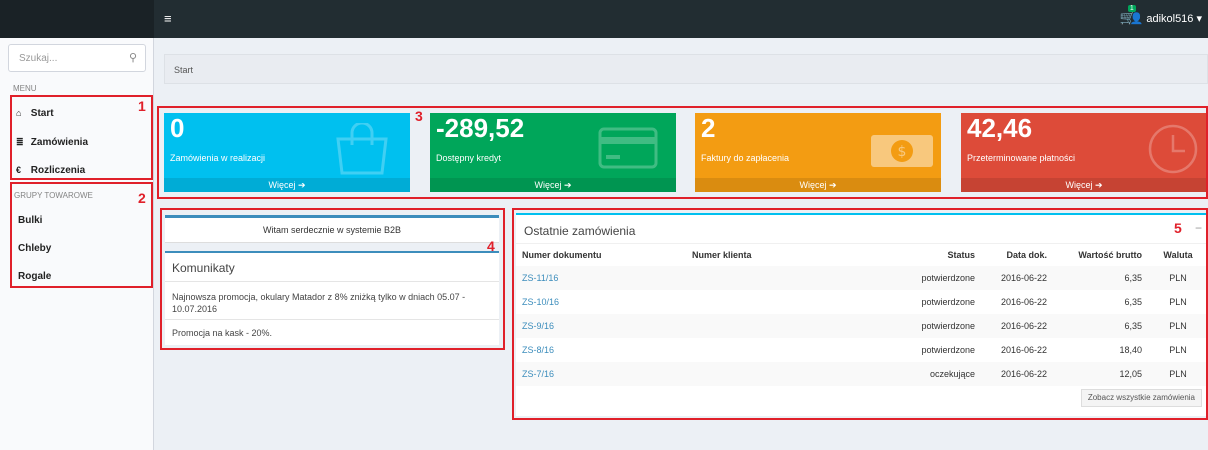  What do you see at coordinates (419, 116) in the screenshot?
I see `annotation-number: 3` at bounding box center [419, 116].